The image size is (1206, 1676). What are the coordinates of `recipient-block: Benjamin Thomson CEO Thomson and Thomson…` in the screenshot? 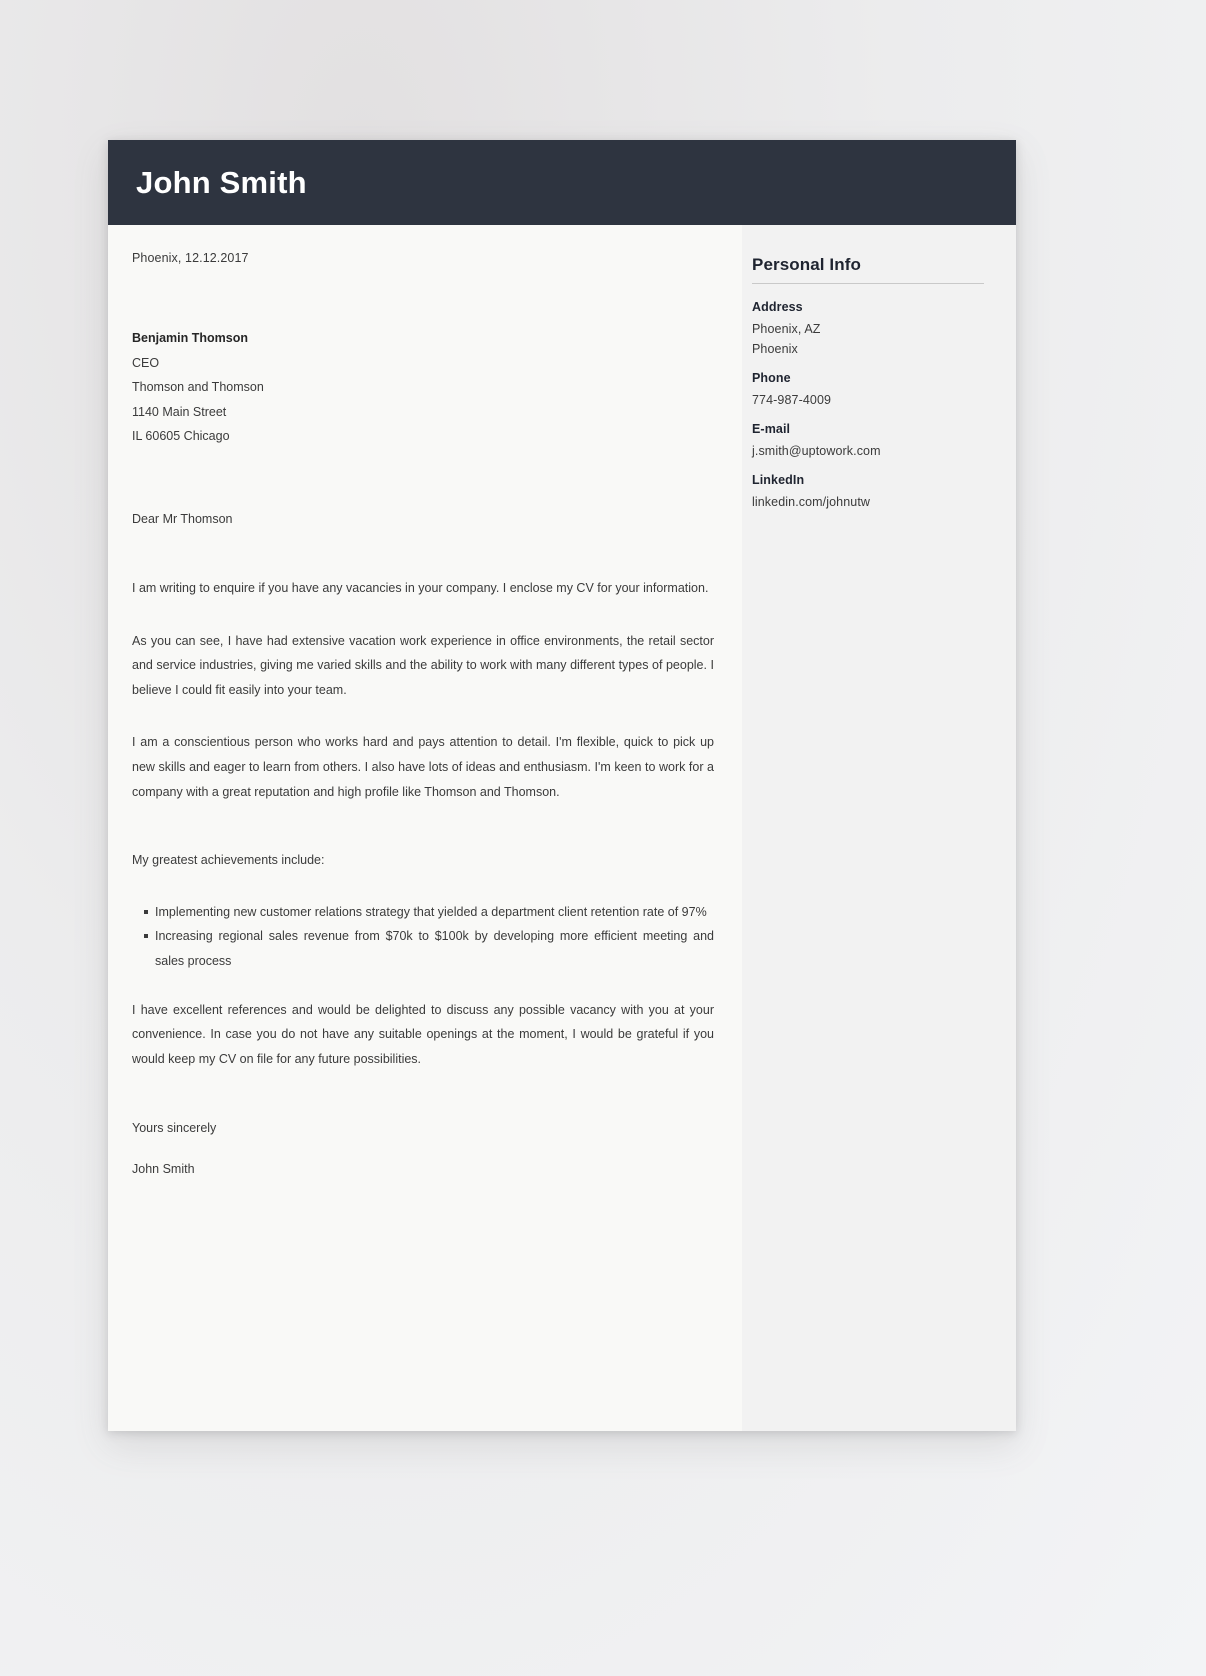 It's located at (423, 387).